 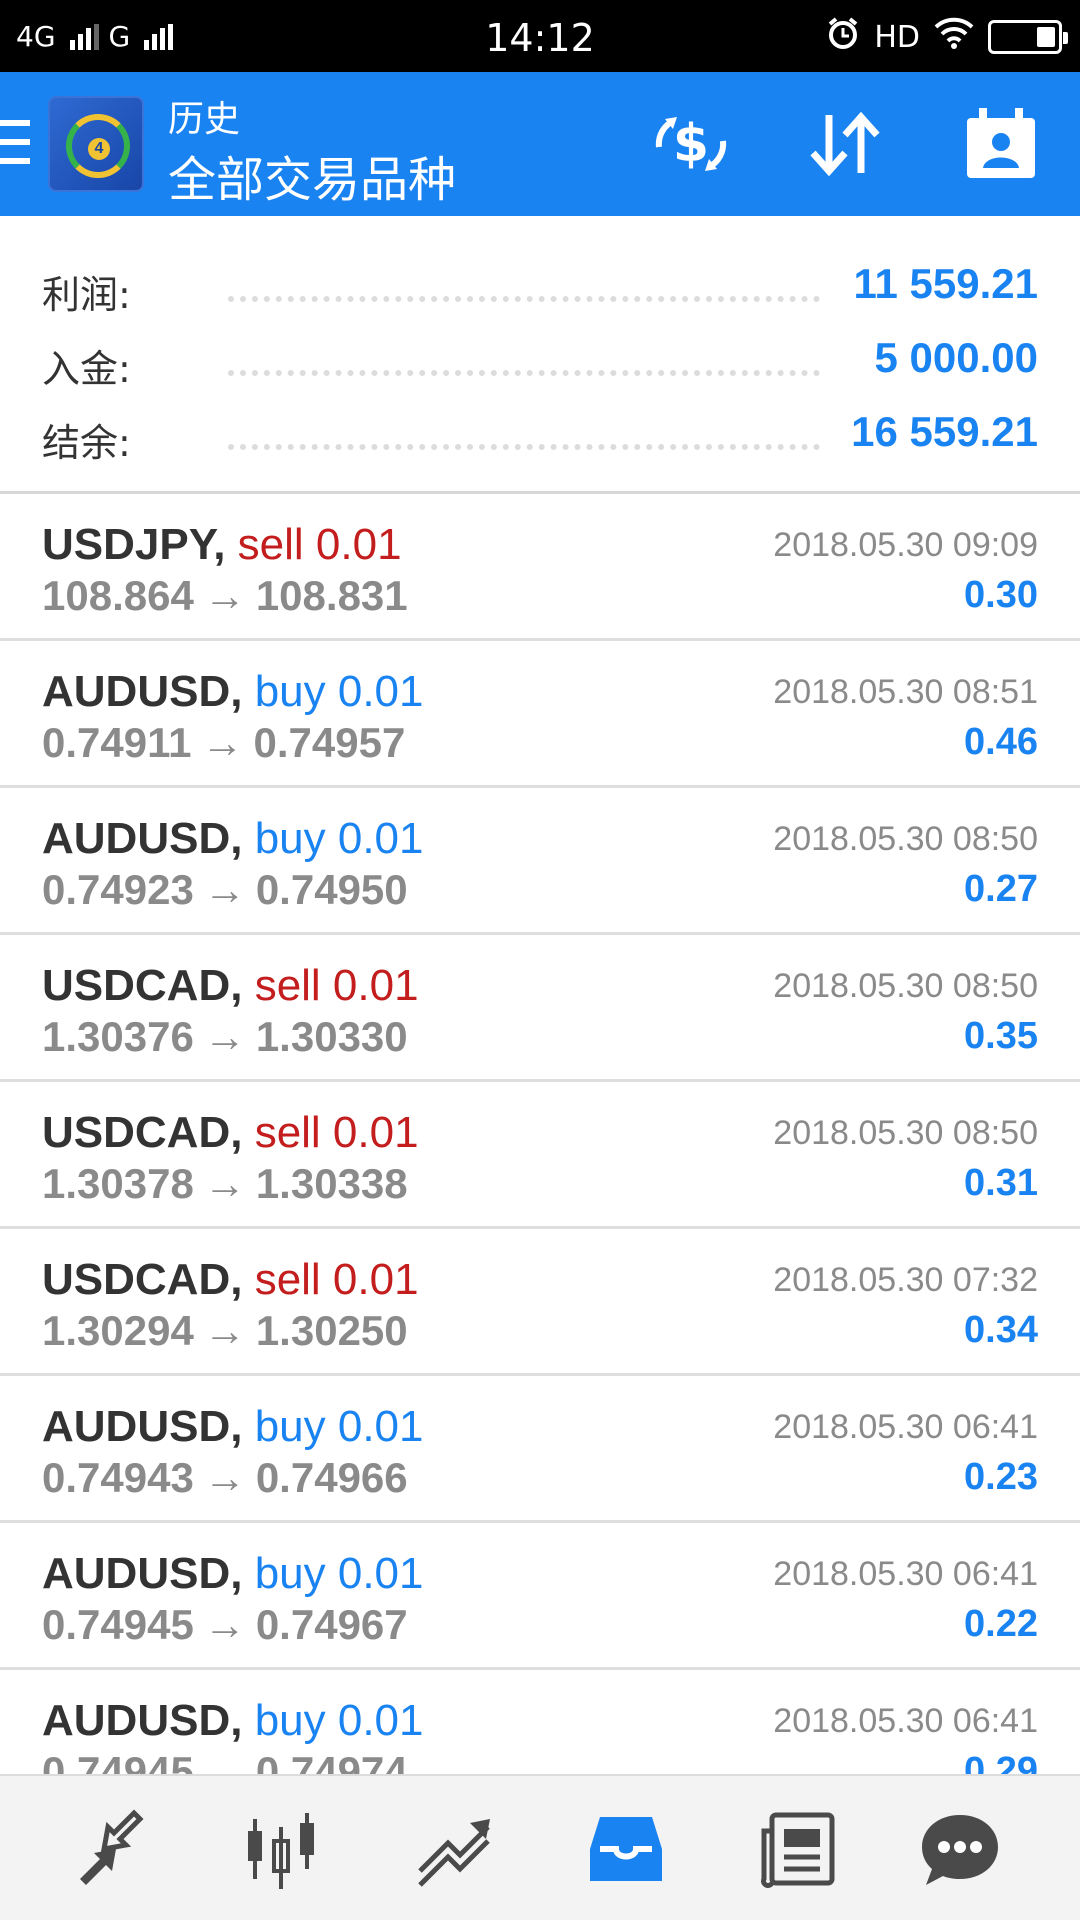 What do you see at coordinates (118, 1330) in the screenshot?
I see `open-price: 1.30294` at bounding box center [118, 1330].